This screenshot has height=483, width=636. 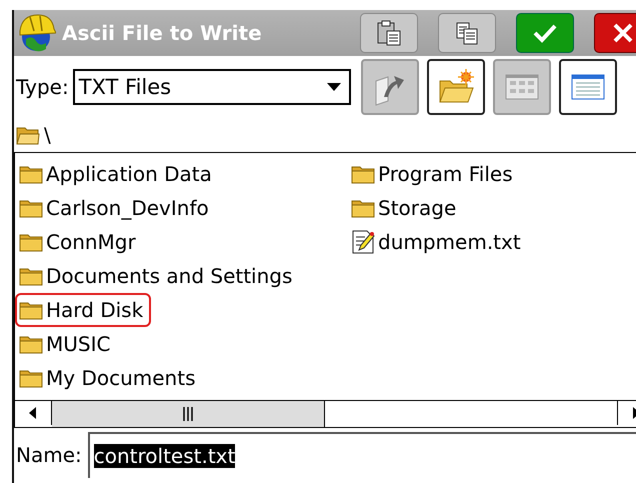 What do you see at coordinates (434, 174) in the screenshot?
I see `file-list-item: Program Files` at bounding box center [434, 174].